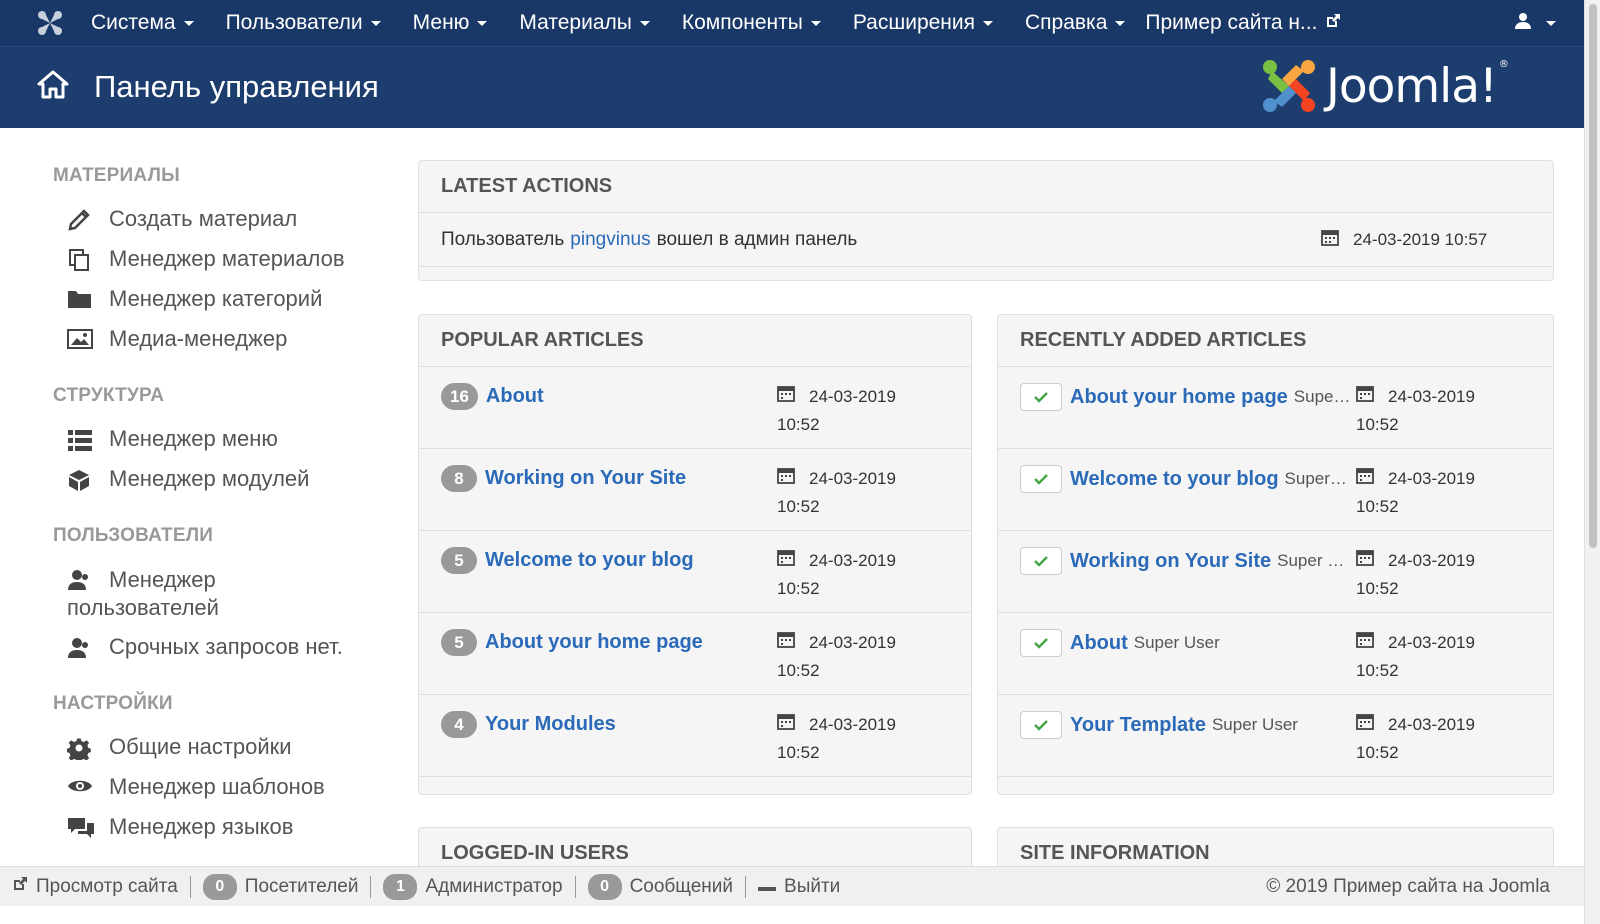 The width and height of the screenshot is (1600, 924). I want to click on sidebar-item-article-manager: Менеджер материалов, so click(240, 266).